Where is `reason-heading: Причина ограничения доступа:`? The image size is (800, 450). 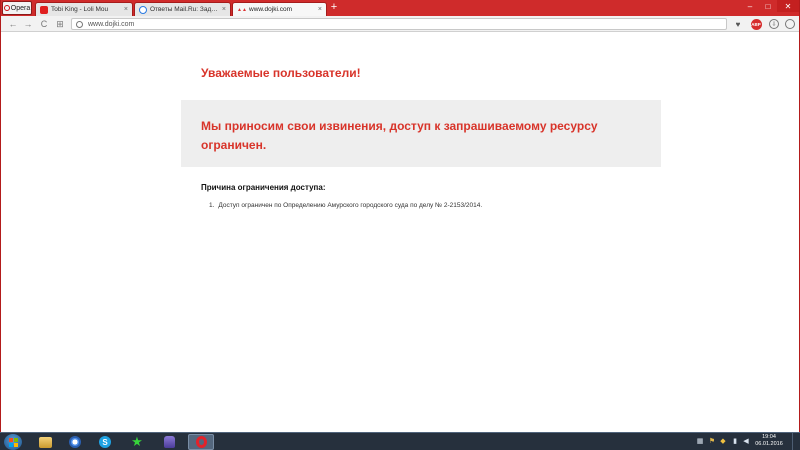
reason-heading: Причина ограничения доступа: is located at coordinates (263, 187).